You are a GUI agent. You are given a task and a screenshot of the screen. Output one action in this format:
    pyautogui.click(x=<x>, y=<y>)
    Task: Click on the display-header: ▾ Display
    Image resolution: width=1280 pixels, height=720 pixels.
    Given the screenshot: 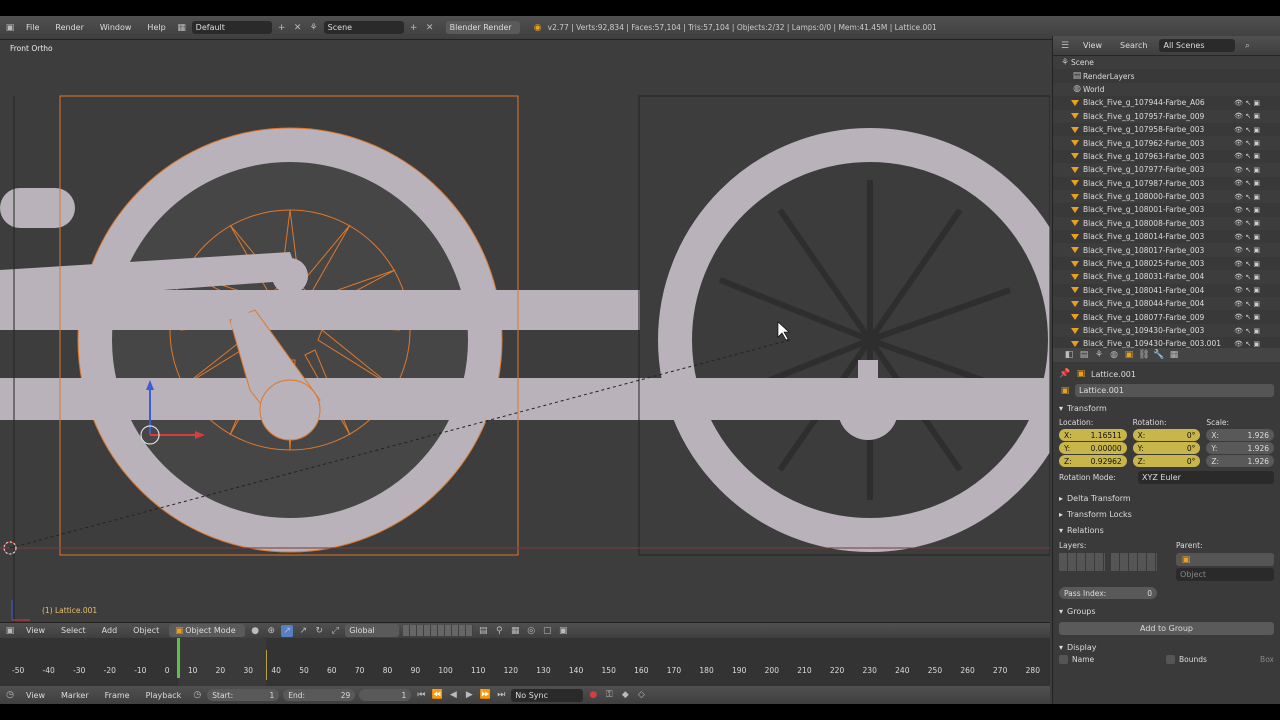 What is the action you would take?
    pyautogui.click(x=1166, y=647)
    